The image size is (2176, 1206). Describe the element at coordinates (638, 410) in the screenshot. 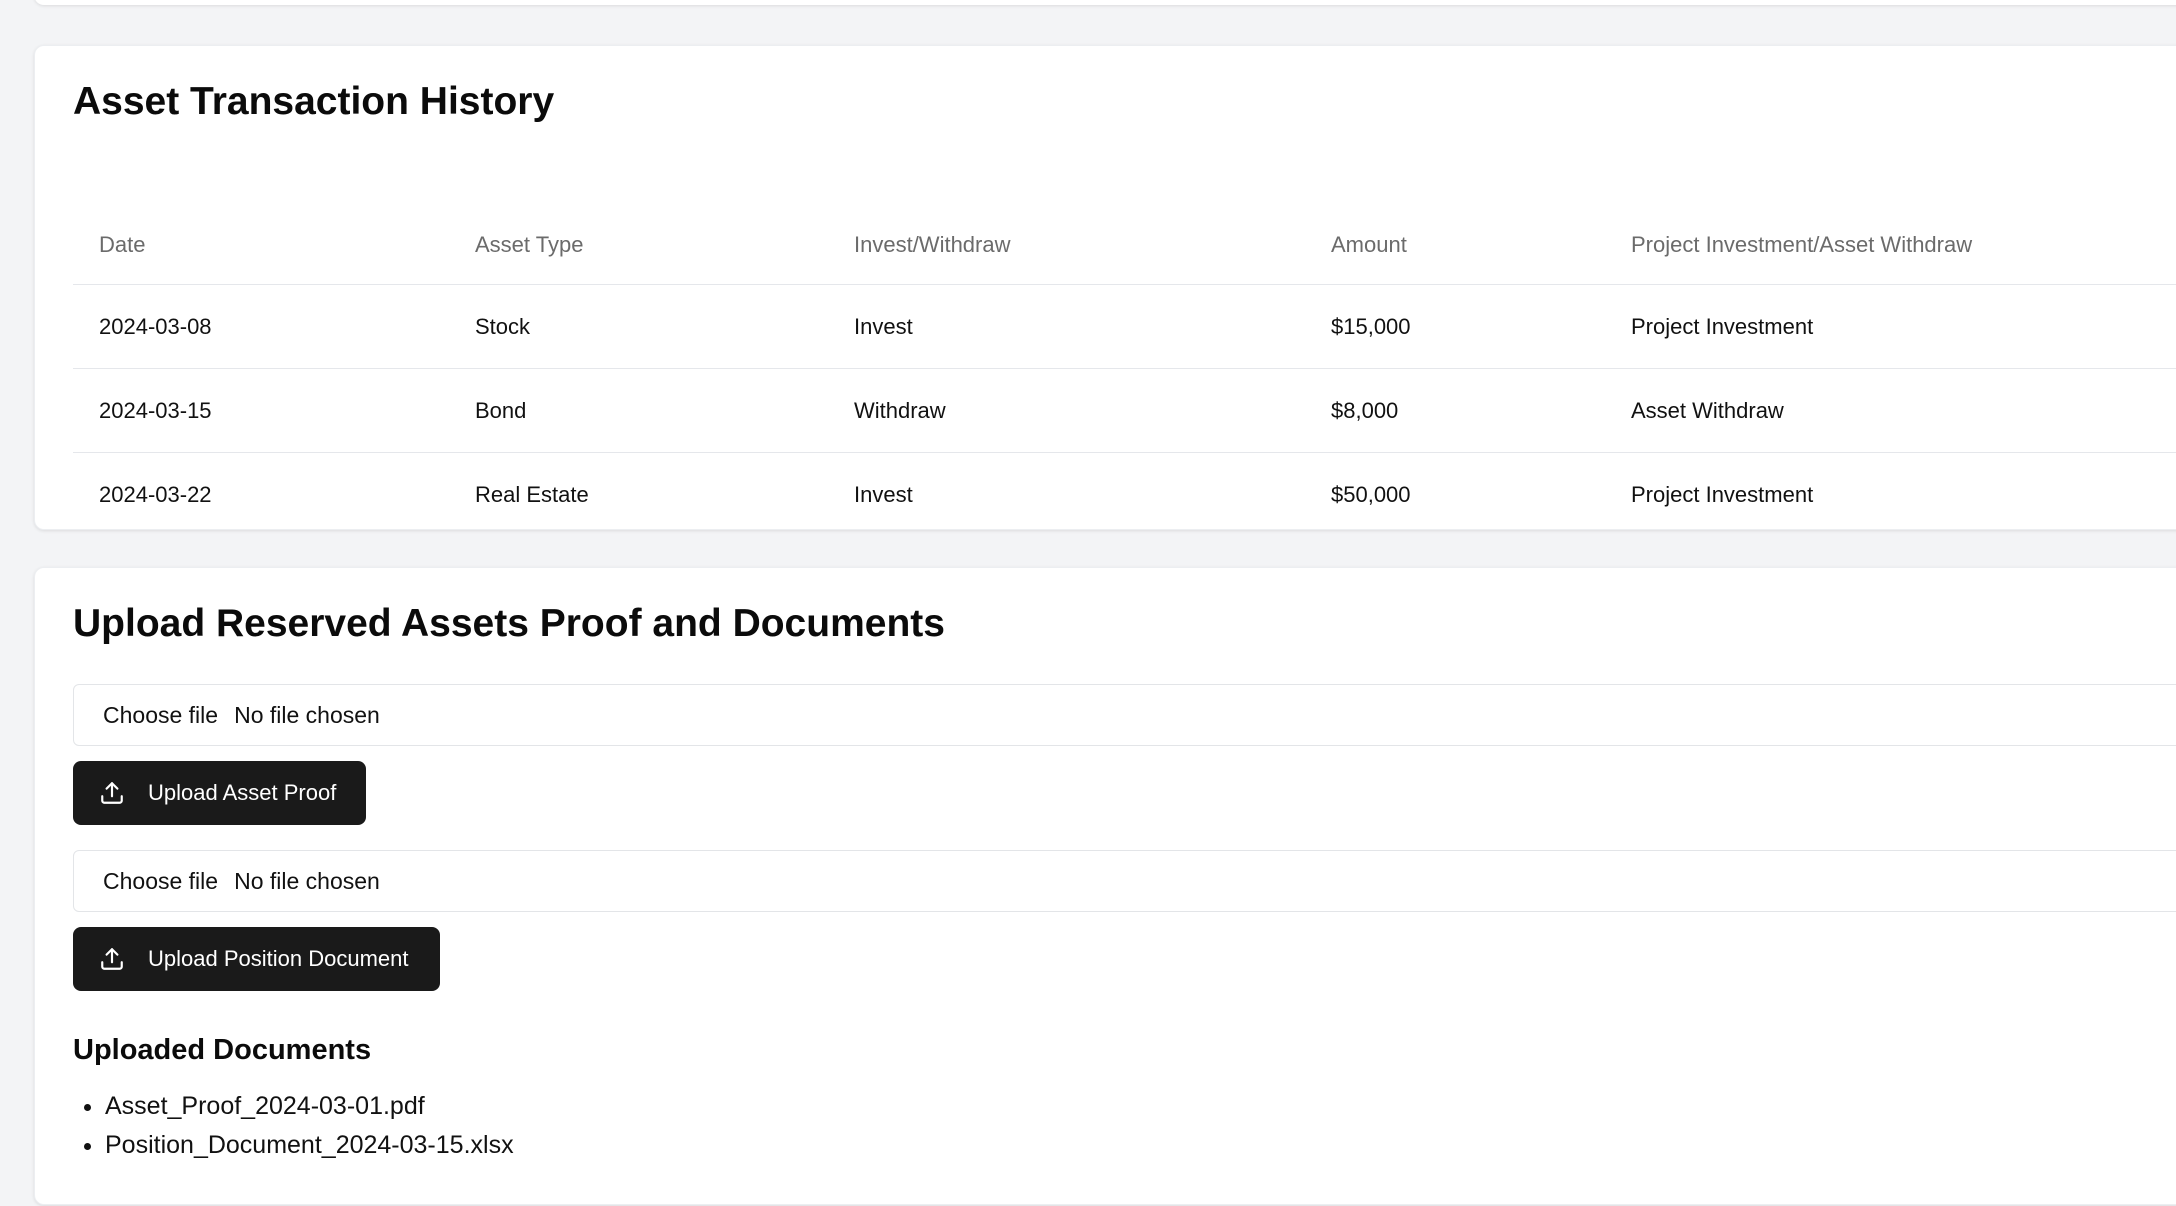

I see `cell-asset-type: Bond` at that location.